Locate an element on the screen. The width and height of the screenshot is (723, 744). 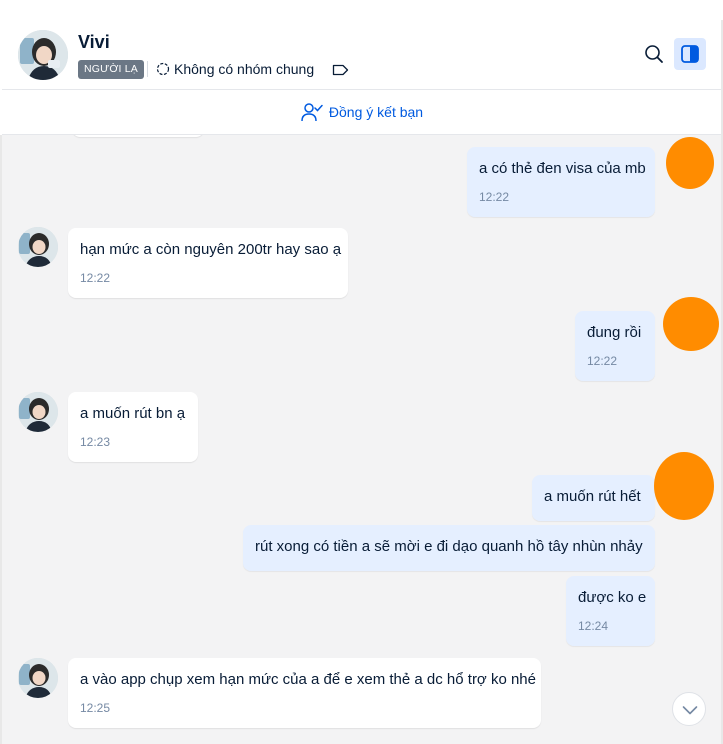
partial-message-bubble is located at coordinates (138, 136).